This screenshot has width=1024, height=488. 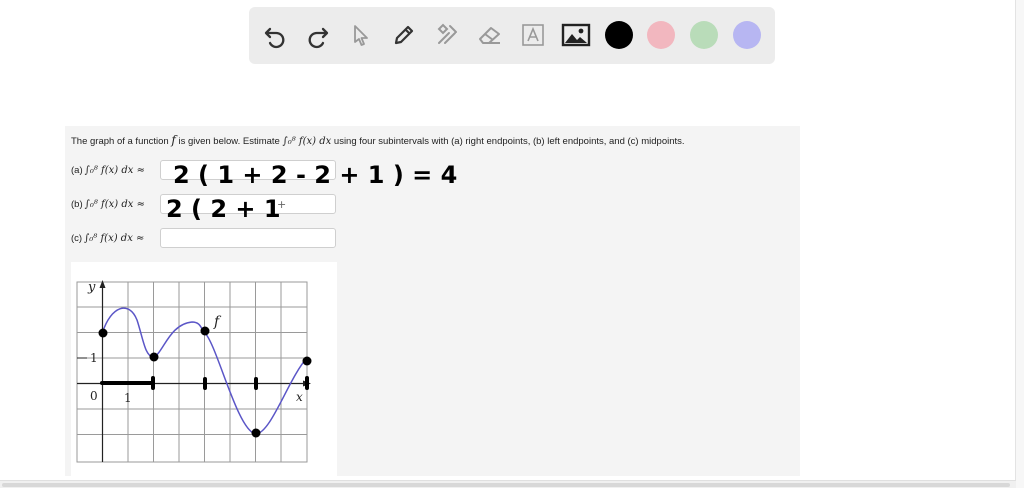 I want to click on part-c-row: (c) ∫₀⁸ f(x) dx ≈, so click(x=107, y=238).